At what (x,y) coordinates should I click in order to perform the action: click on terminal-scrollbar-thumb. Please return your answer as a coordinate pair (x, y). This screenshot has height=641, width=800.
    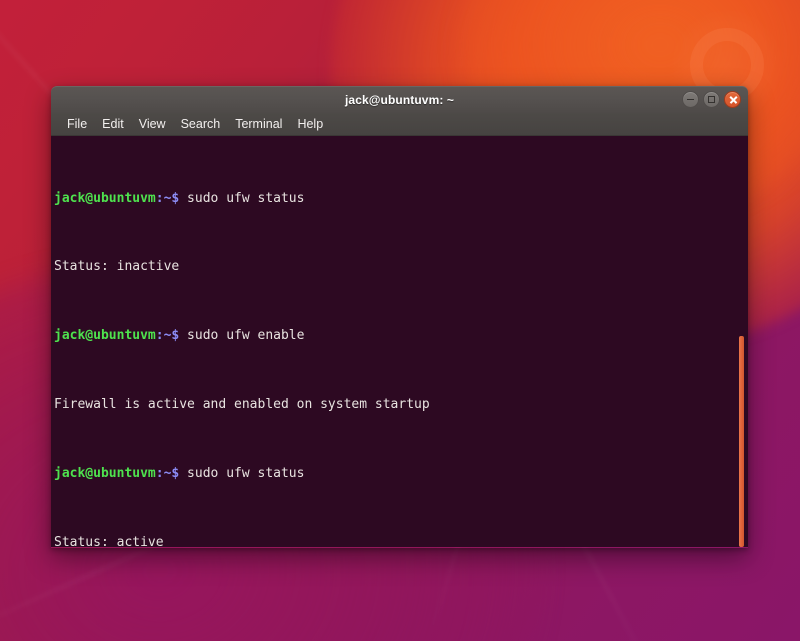
    Looking at the image, I should click on (741, 441).